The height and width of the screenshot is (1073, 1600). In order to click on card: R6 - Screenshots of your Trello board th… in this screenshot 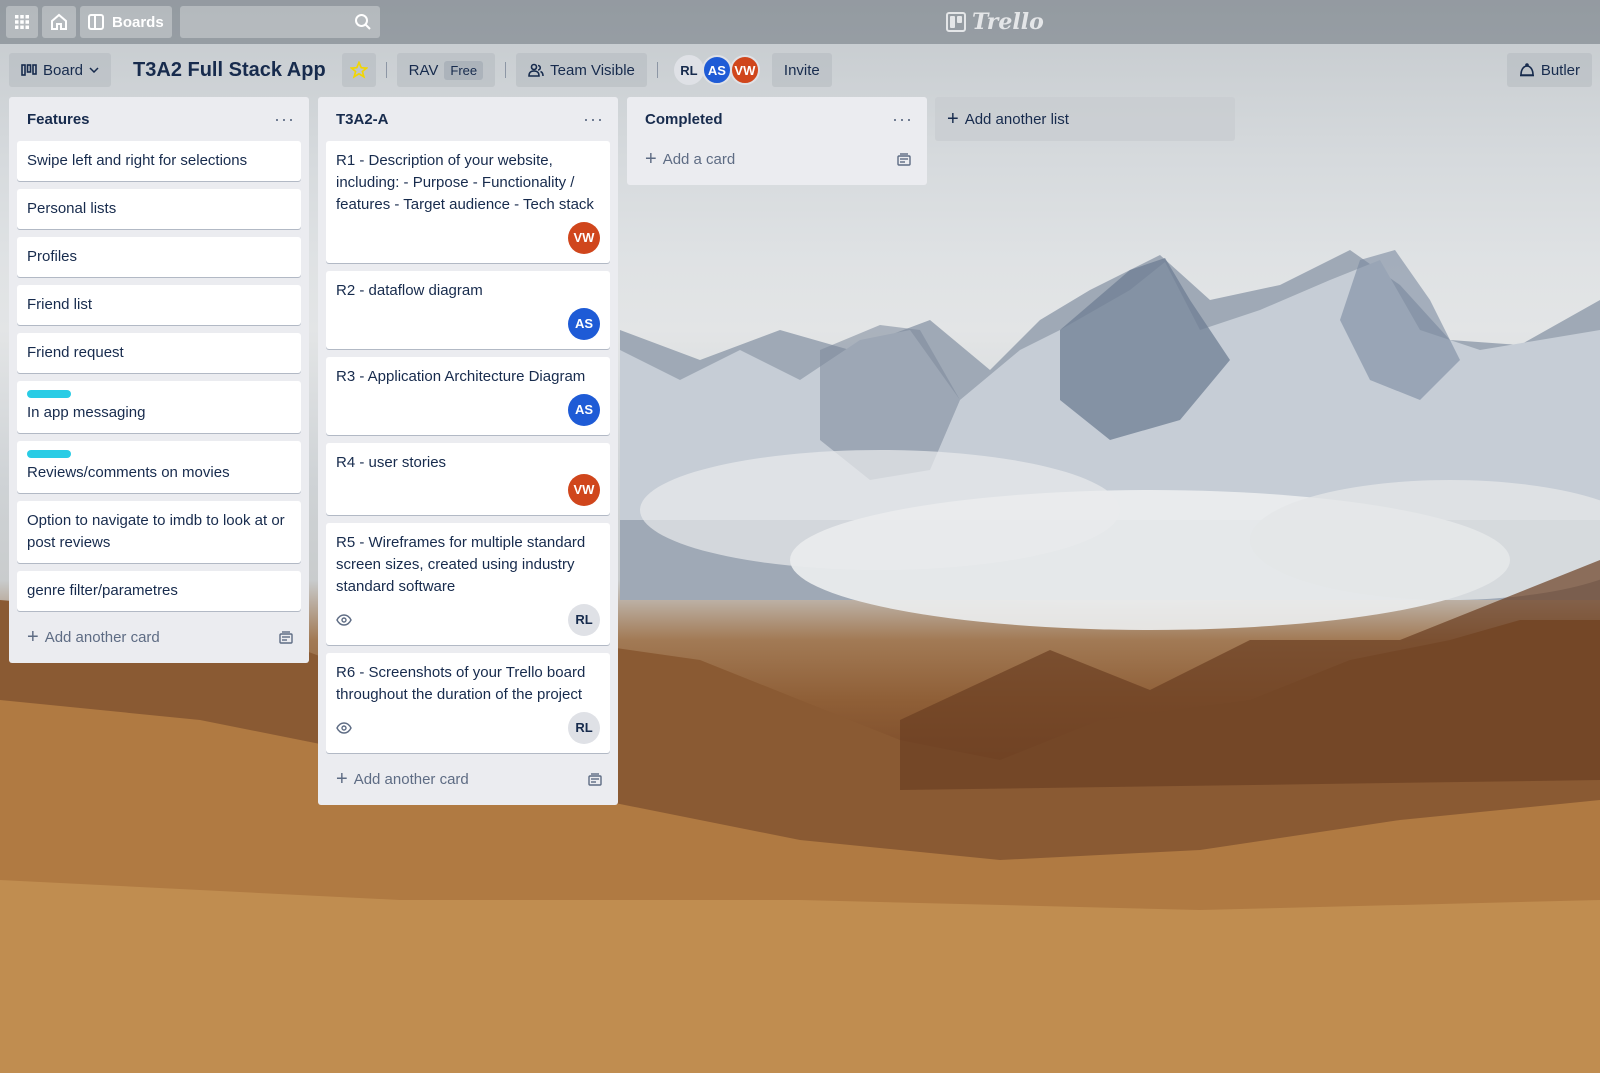, I will do `click(468, 703)`.